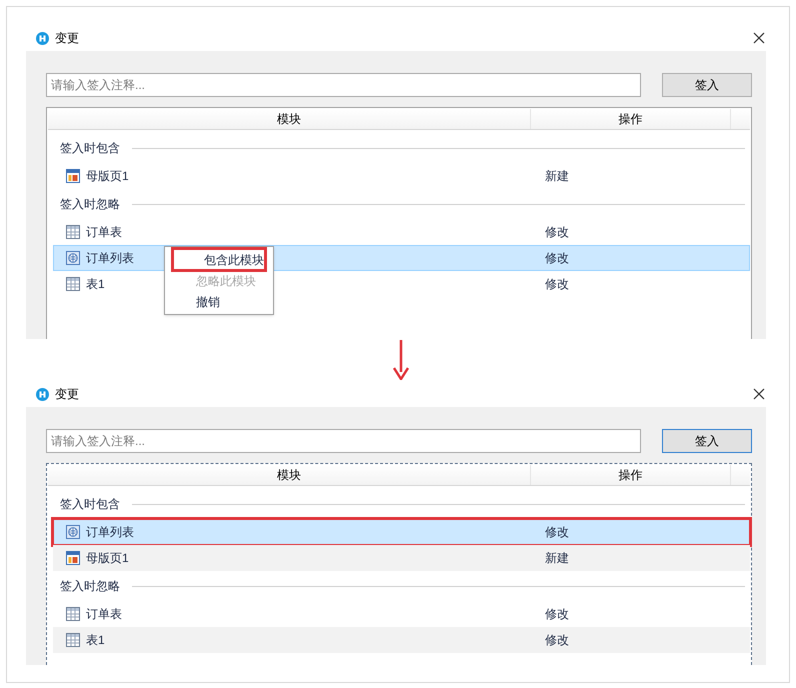 The height and width of the screenshot is (688, 796). Describe the element at coordinates (401, 558) in the screenshot. I see `table-row: 母版页1 新建` at that location.